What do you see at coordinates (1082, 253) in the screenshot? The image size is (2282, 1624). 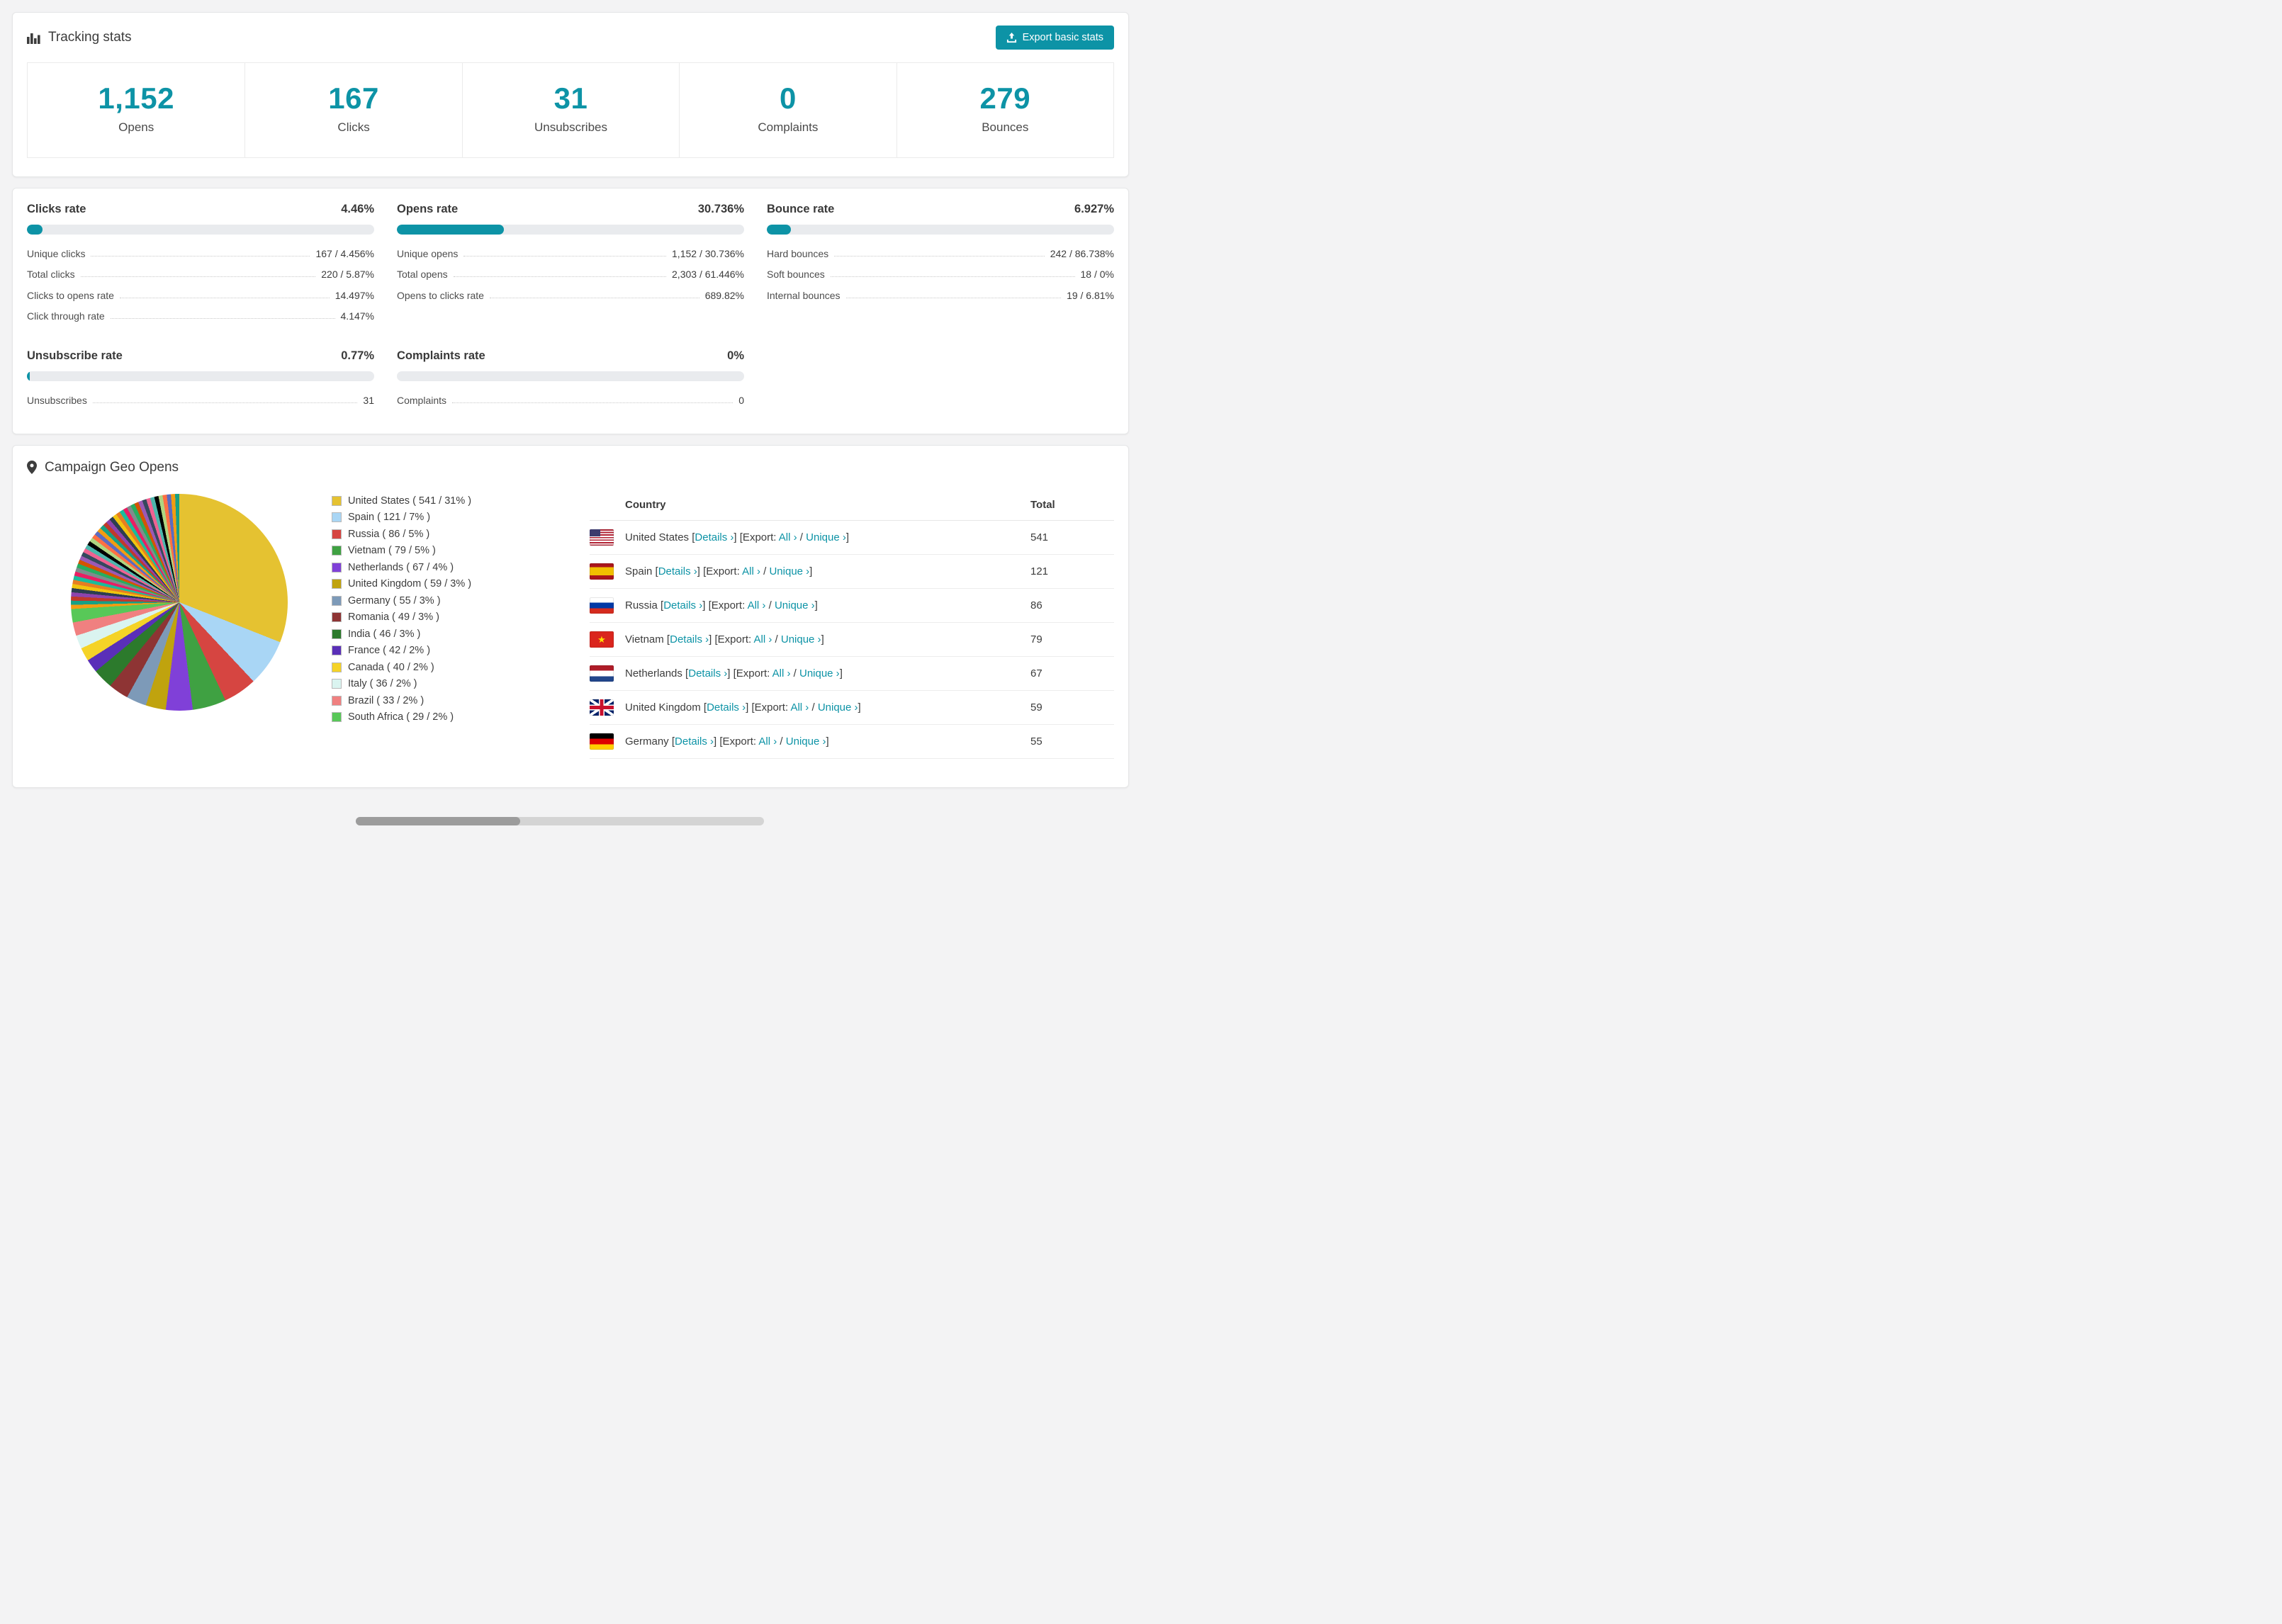 I see `rate-row-value: 242 / 86.738%` at bounding box center [1082, 253].